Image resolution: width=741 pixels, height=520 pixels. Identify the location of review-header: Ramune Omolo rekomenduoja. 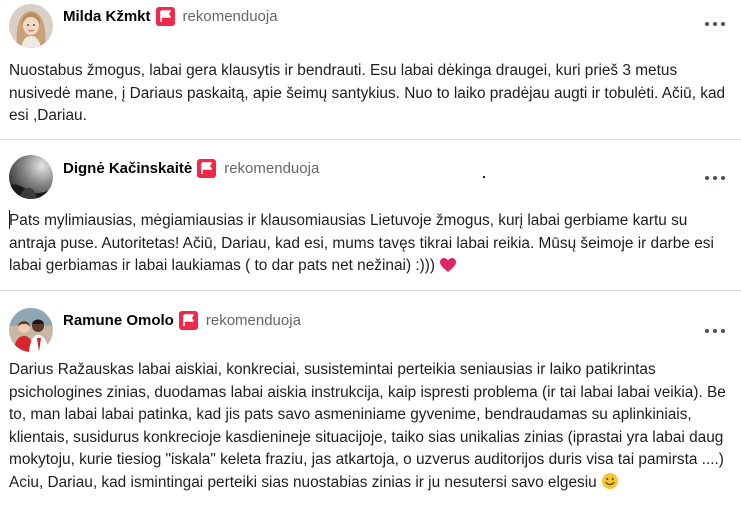
(182, 320).